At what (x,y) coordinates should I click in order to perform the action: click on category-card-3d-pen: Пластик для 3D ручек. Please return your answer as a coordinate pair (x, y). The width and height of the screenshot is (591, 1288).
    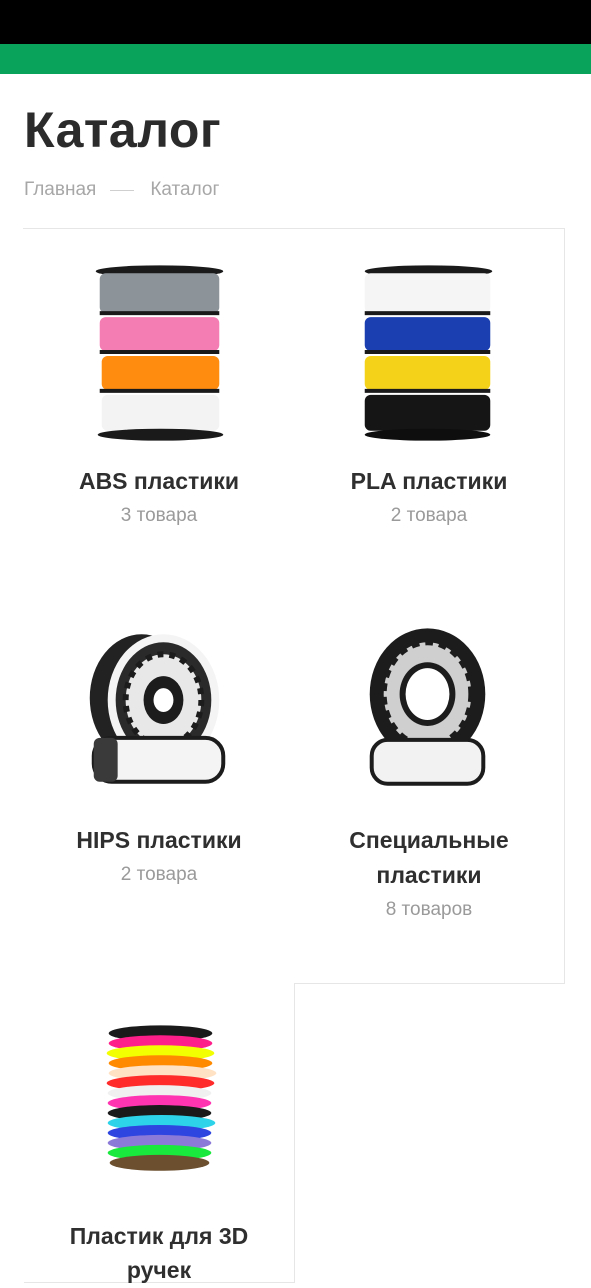
    Looking at the image, I should click on (159, 1133).